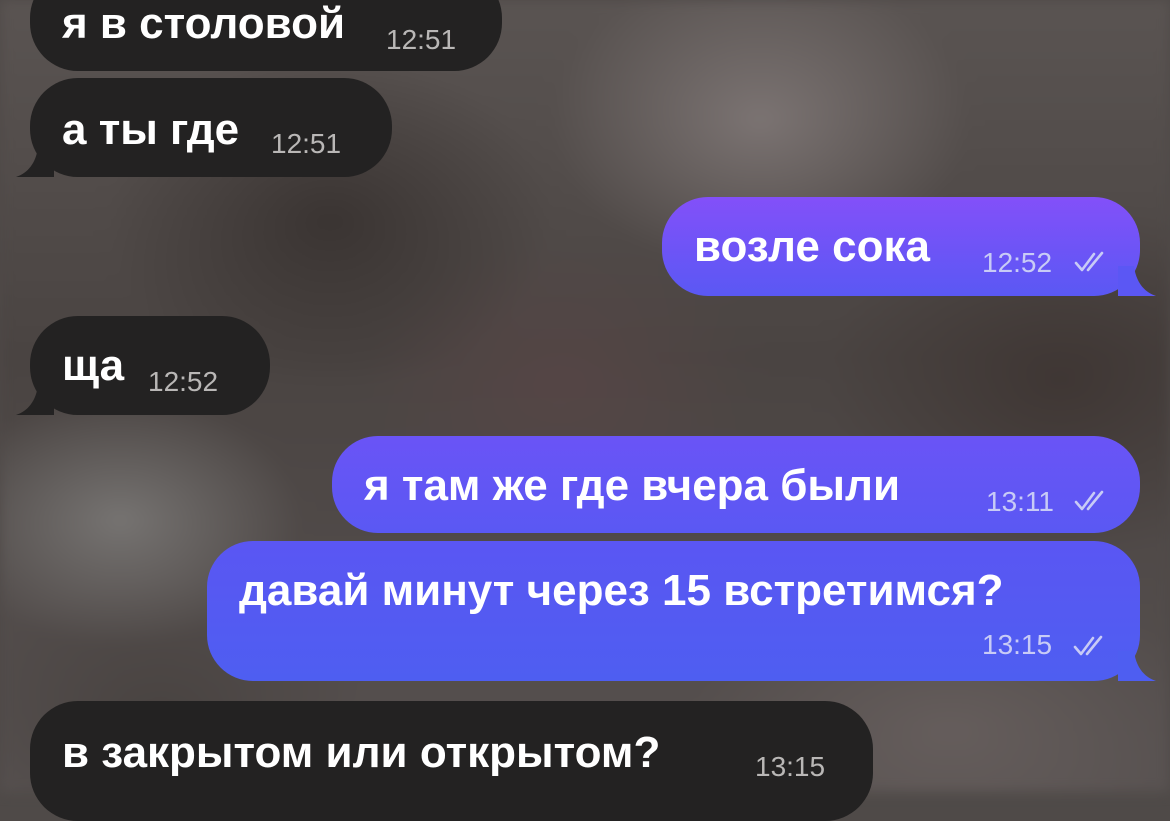  What do you see at coordinates (1020, 501) in the screenshot?
I see `message-time: 13:11` at bounding box center [1020, 501].